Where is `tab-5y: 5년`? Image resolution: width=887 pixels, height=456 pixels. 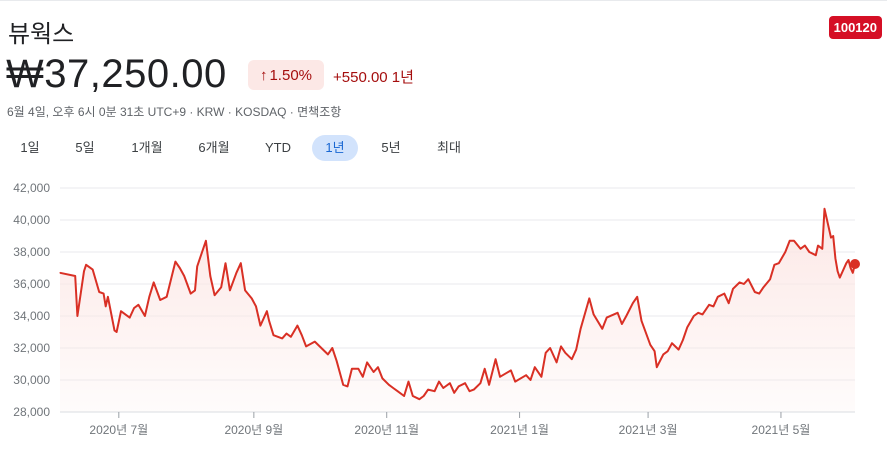 tab-5y: 5년 is located at coordinates (391, 148).